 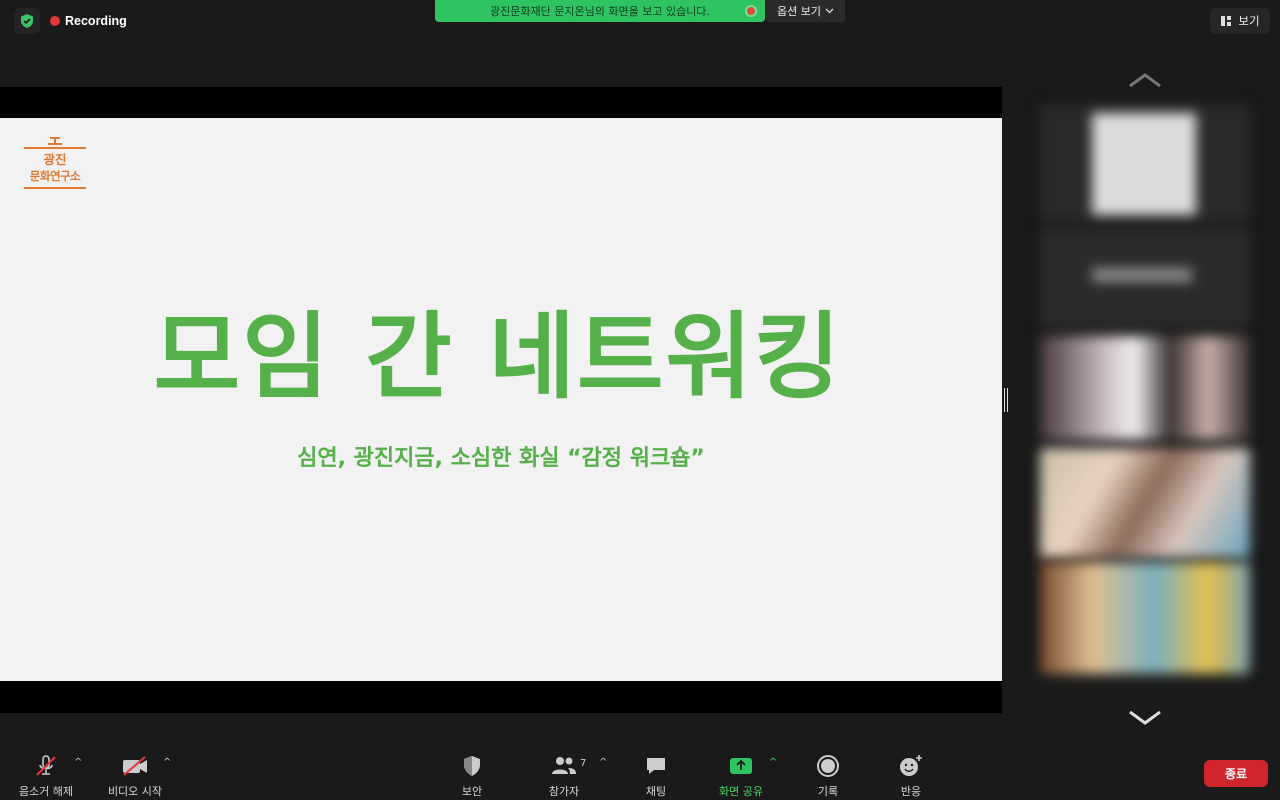 I want to click on view-button: 보기, so click(x=1240, y=21).